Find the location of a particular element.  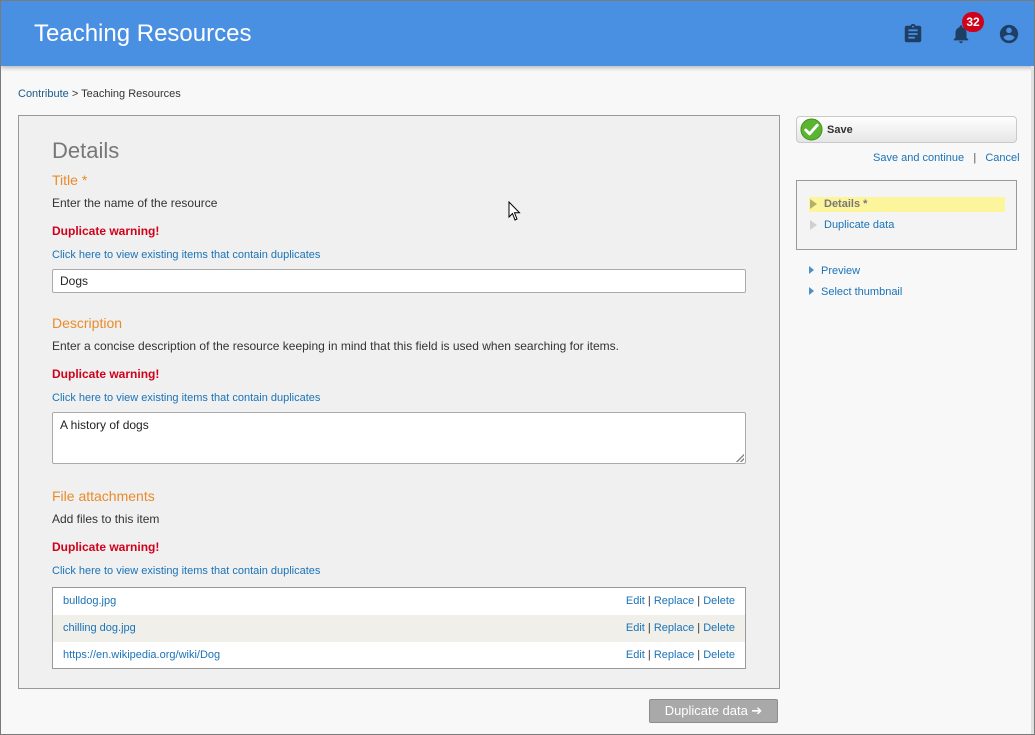

description-value: A history of dogs is located at coordinates (104, 425).